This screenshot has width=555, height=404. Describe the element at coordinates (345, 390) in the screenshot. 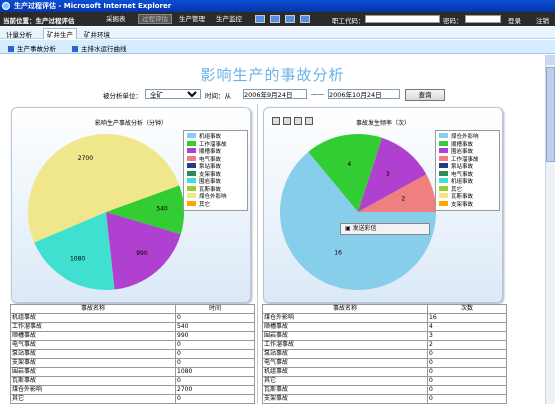

I see `cell-name: 瓦斯事故` at that location.